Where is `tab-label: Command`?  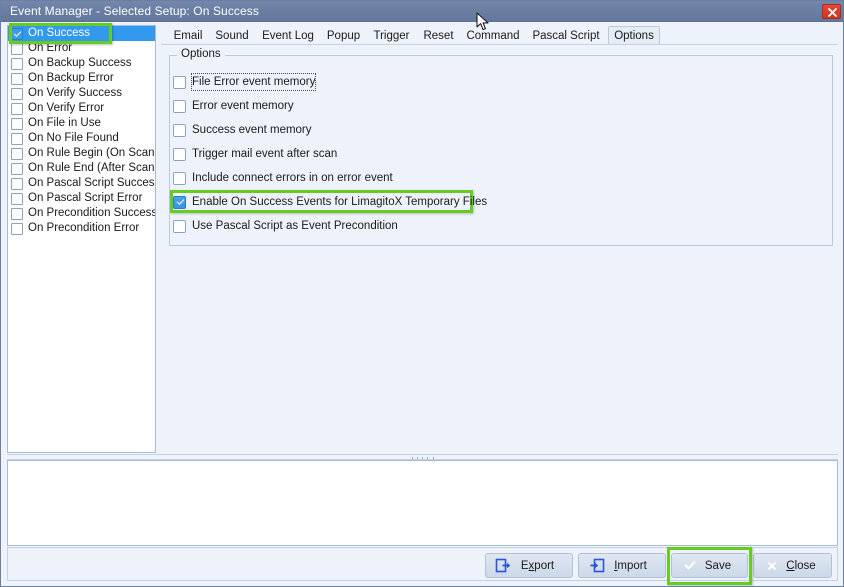 tab-label: Command is located at coordinates (493, 35).